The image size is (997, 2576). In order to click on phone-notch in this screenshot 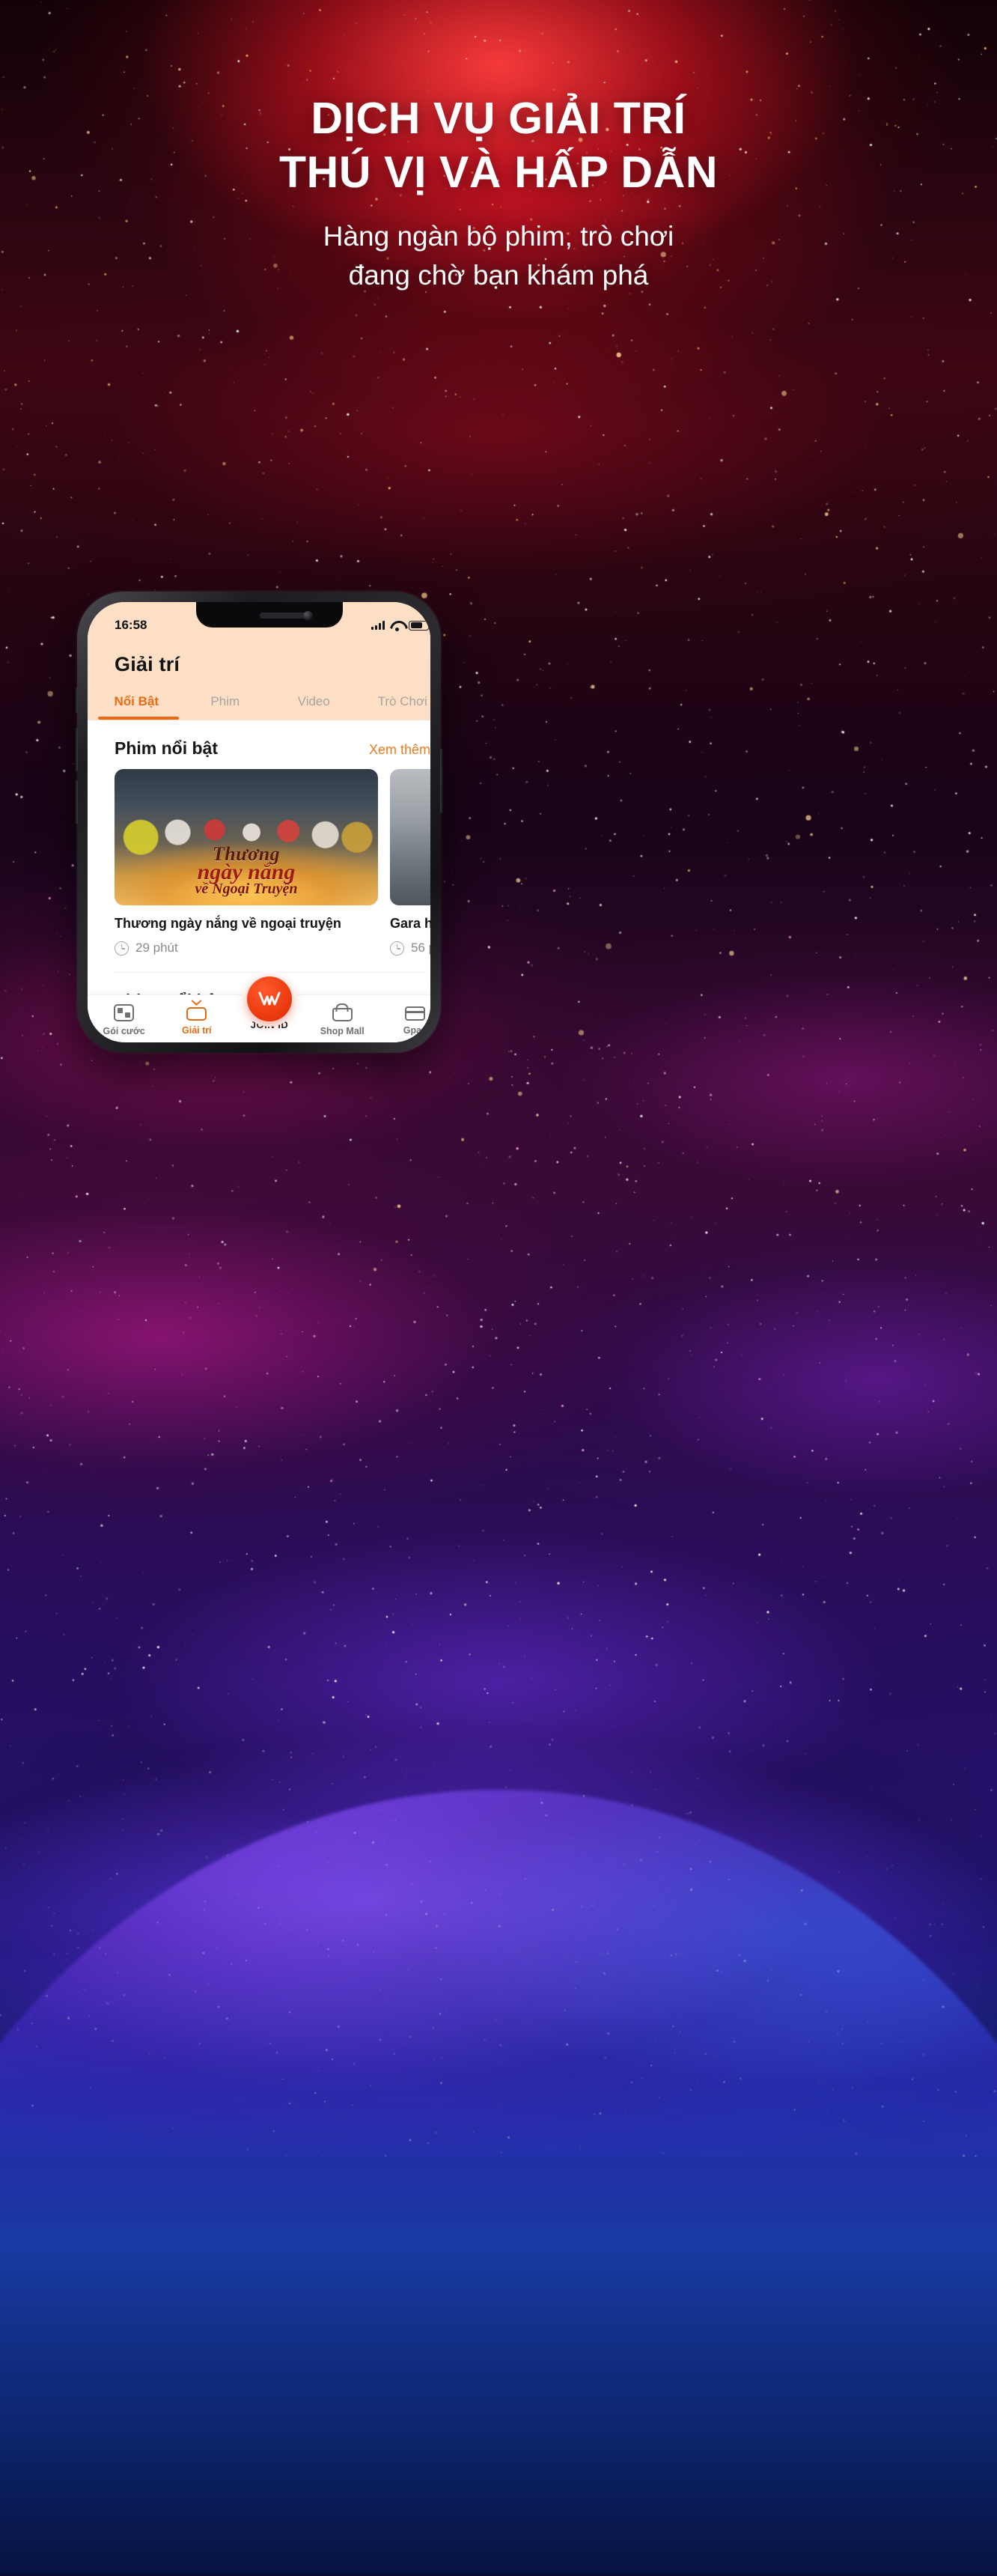, I will do `click(269, 615)`.